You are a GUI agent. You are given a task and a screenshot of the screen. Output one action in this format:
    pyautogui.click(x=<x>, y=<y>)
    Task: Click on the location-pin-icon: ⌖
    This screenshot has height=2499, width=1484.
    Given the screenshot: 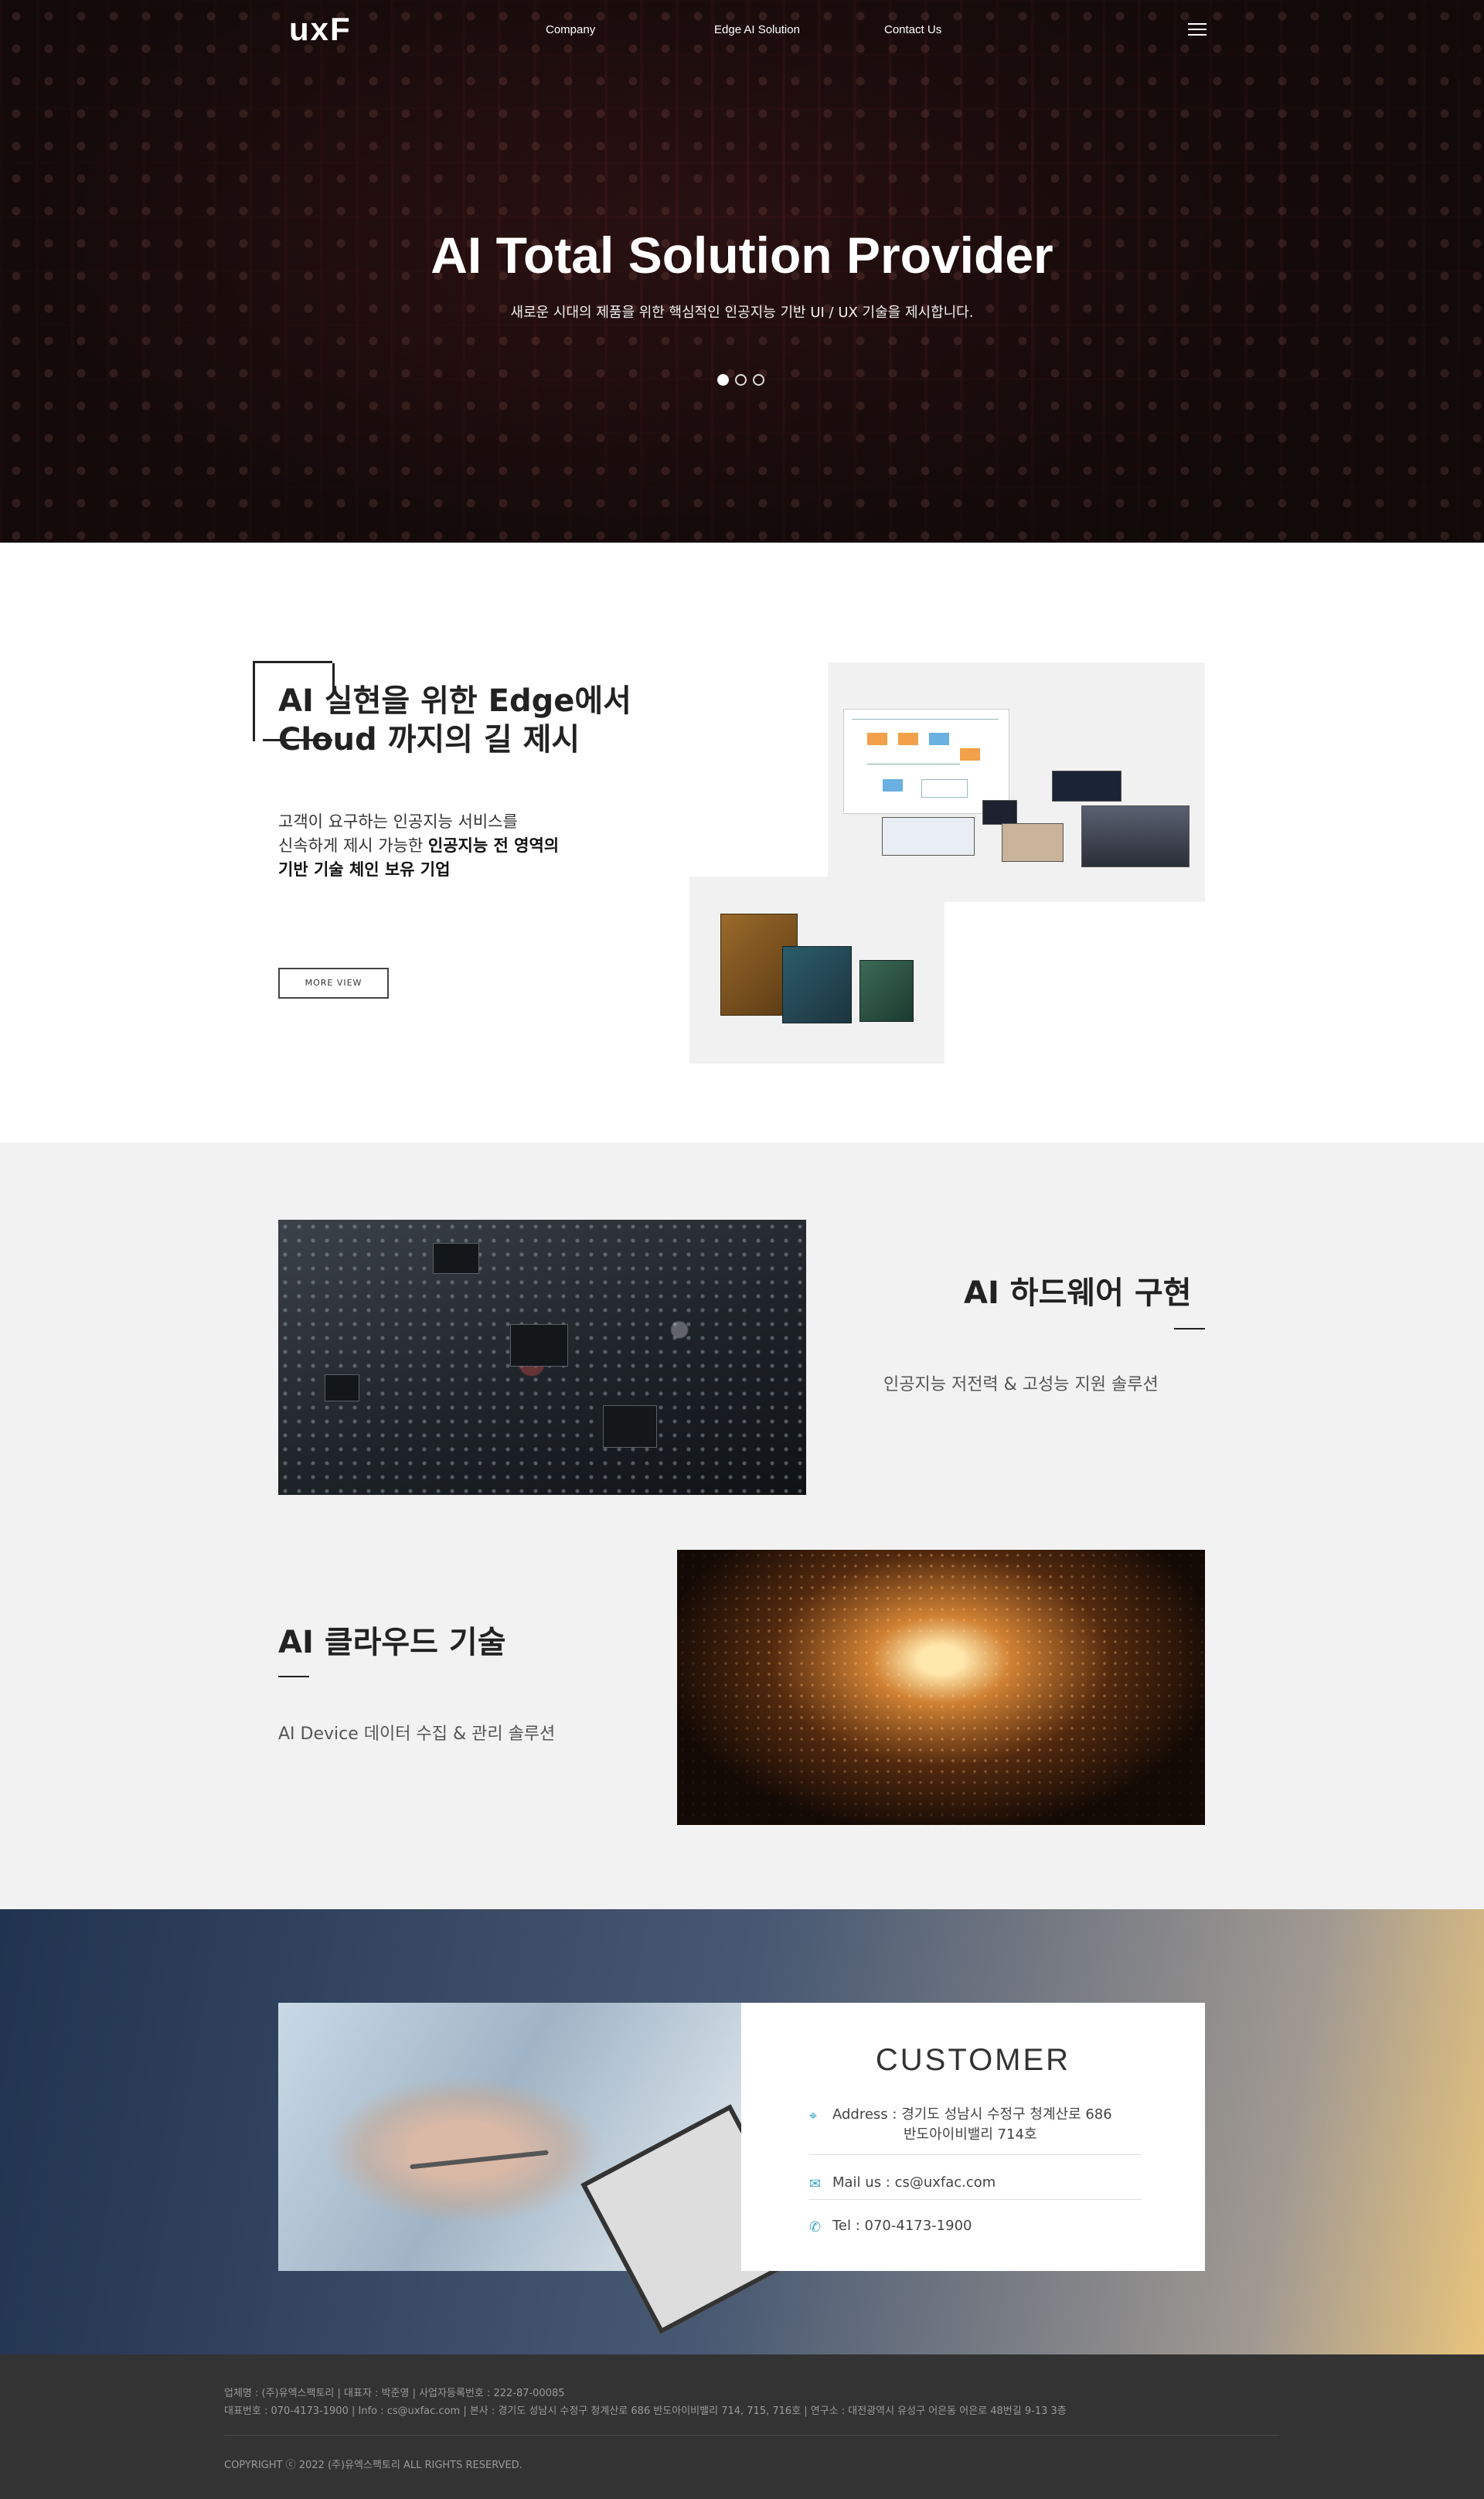 What is the action you would take?
    pyautogui.click(x=813, y=2116)
    